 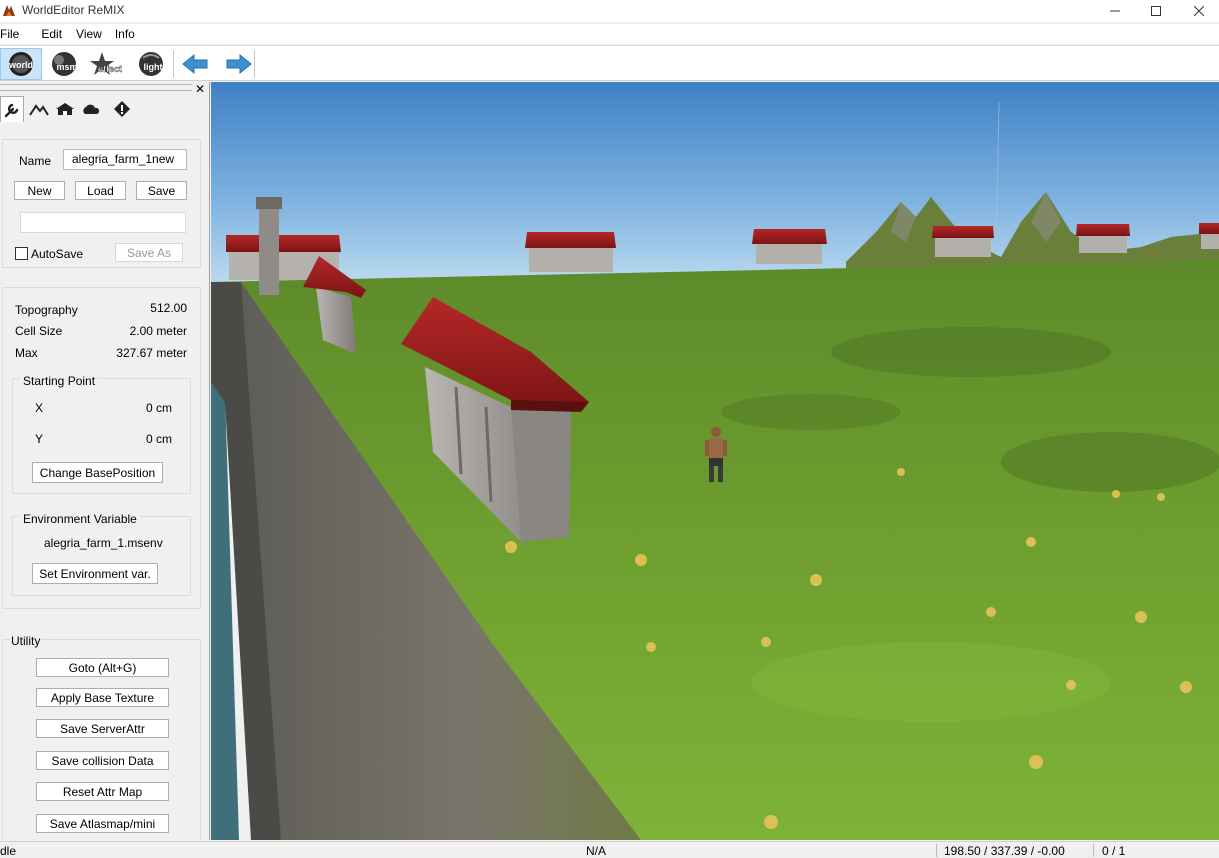 I want to click on maximize-icon, so click(x=1156, y=11).